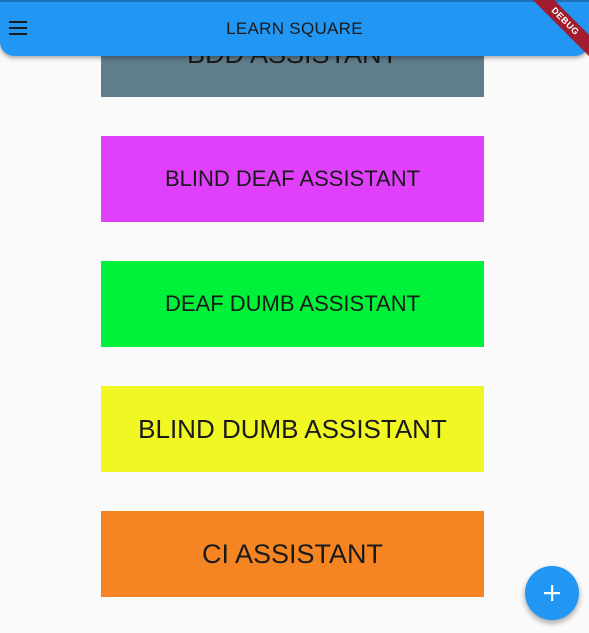 The width and height of the screenshot is (589, 633). I want to click on deaf-dumb-assistant-label: DEAF DUMB ASSISTANT, so click(292, 303).